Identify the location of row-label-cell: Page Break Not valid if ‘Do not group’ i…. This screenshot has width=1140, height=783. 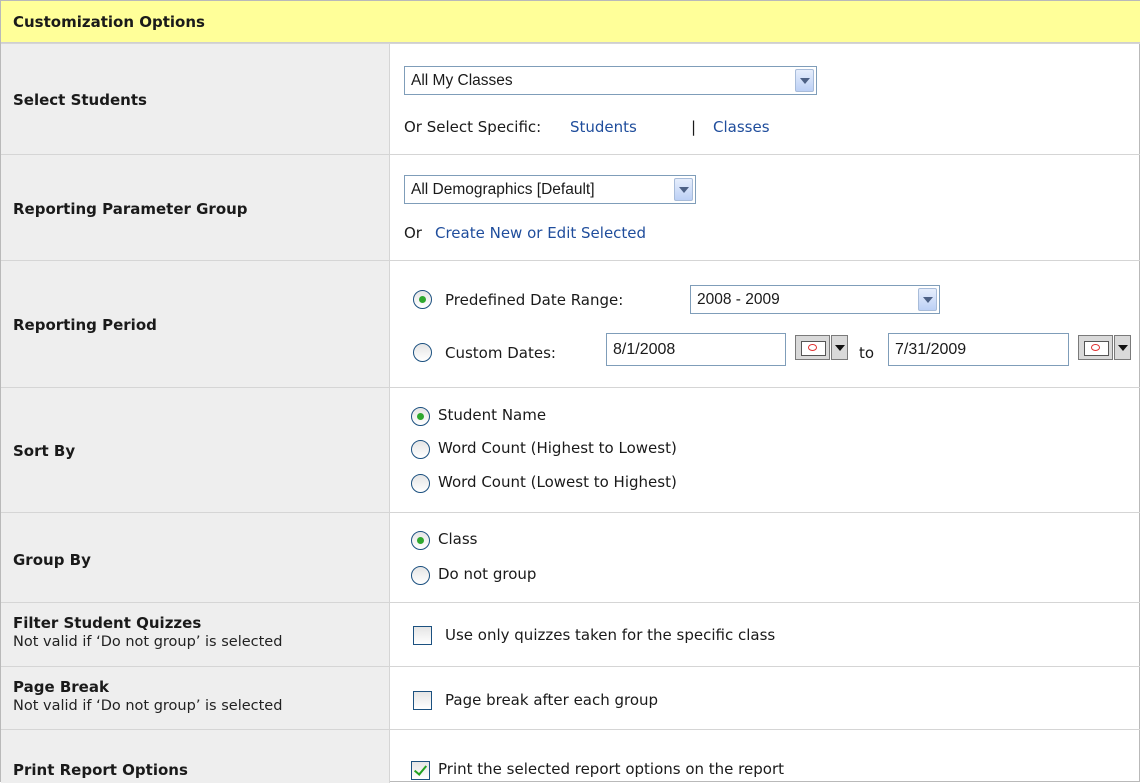
(195, 698).